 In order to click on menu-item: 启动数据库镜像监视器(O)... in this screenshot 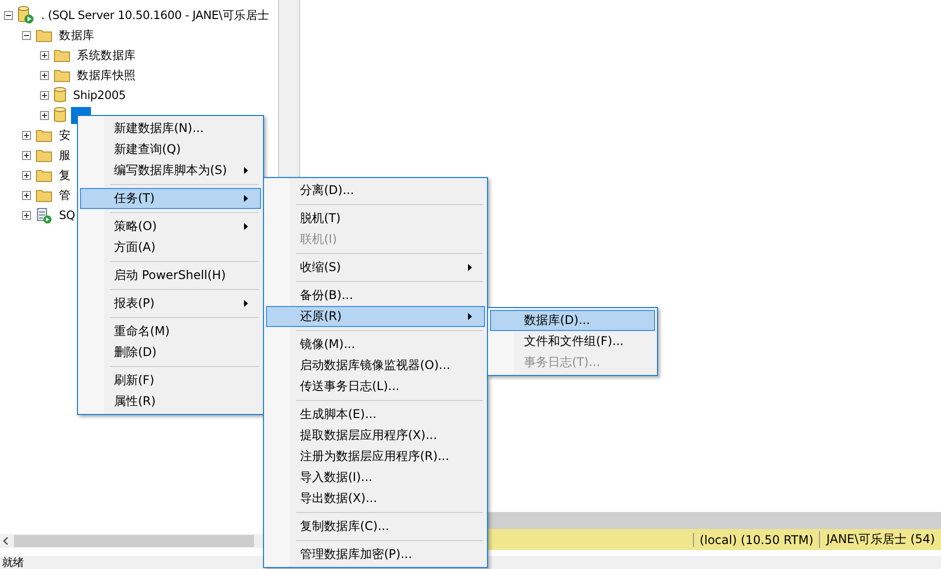, I will do `click(375, 365)`.